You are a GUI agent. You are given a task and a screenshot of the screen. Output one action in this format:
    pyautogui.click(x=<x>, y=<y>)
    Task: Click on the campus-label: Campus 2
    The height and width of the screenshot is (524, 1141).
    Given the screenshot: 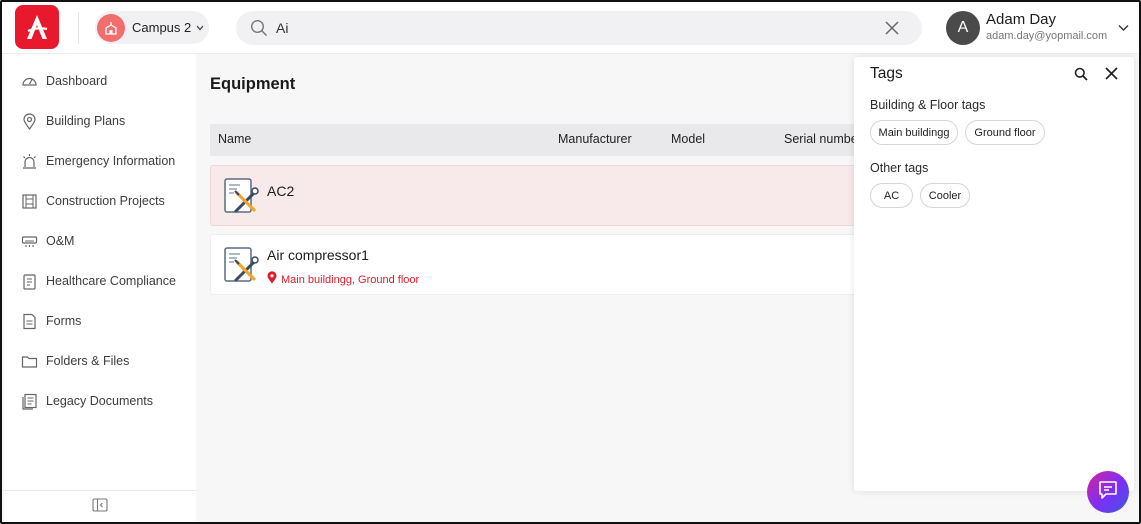 What is the action you would take?
    pyautogui.click(x=162, y=27)
    